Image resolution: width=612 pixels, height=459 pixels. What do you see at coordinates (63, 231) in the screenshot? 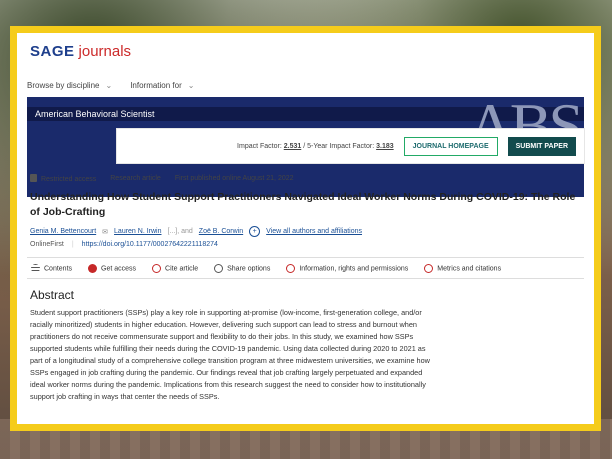
I see `author-1: Genia M. Bettencourt` at bounding box center [63, 231].